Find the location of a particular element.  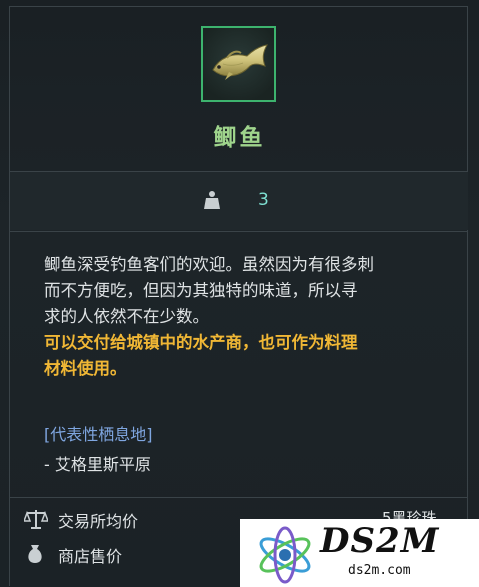

weight-icon is located at coordinates (212, 200).